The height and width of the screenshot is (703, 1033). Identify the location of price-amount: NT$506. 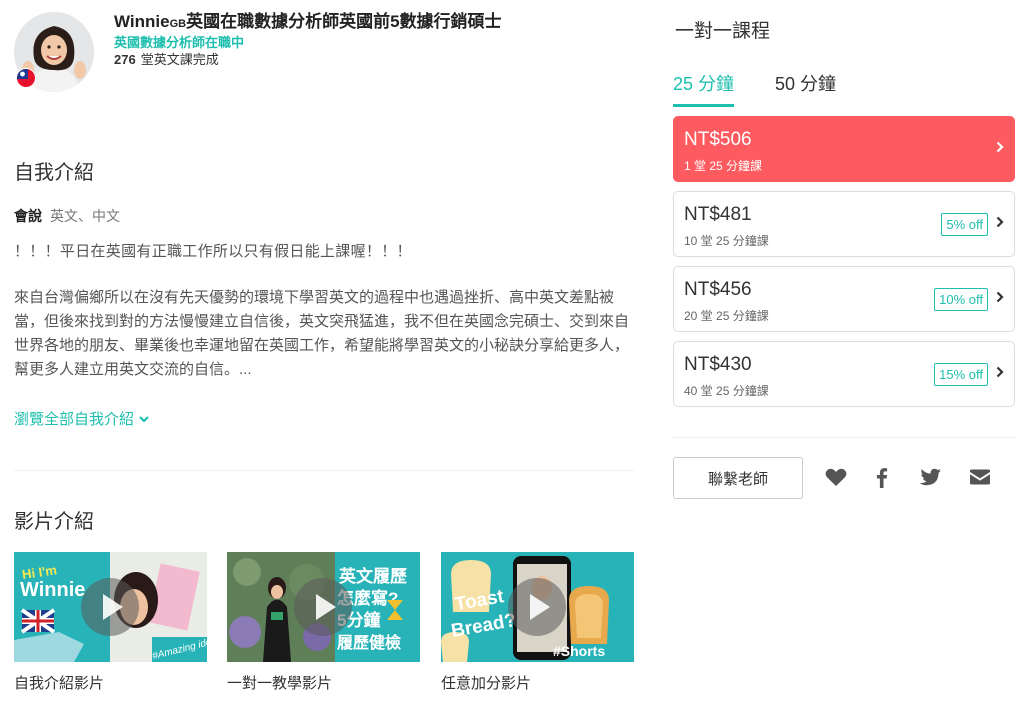
(718, 139).